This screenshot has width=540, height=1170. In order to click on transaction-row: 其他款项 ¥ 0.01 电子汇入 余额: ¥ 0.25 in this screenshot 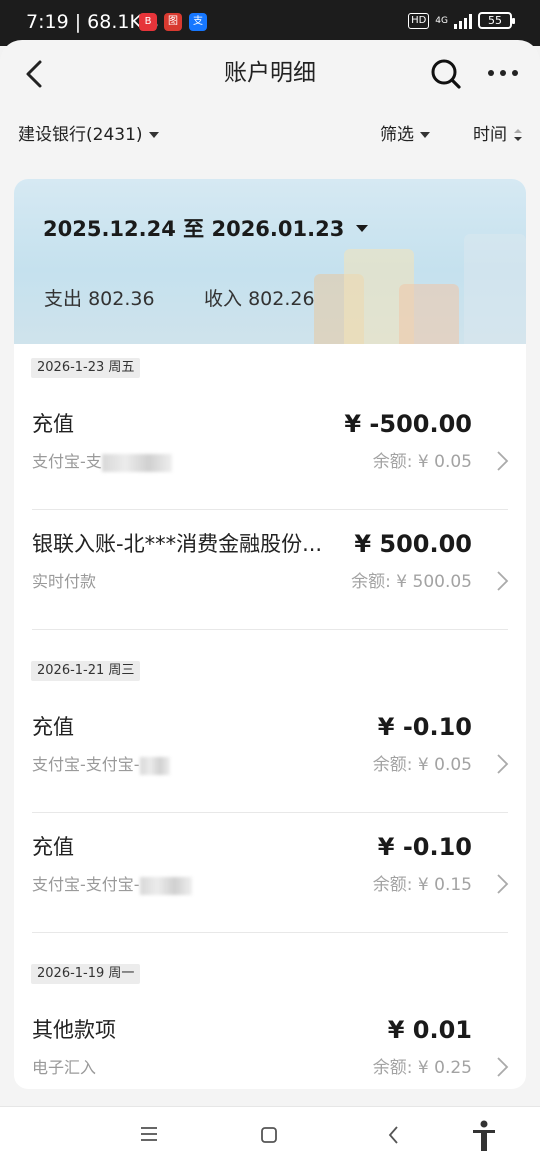, I will do `click(270, 1052)`.